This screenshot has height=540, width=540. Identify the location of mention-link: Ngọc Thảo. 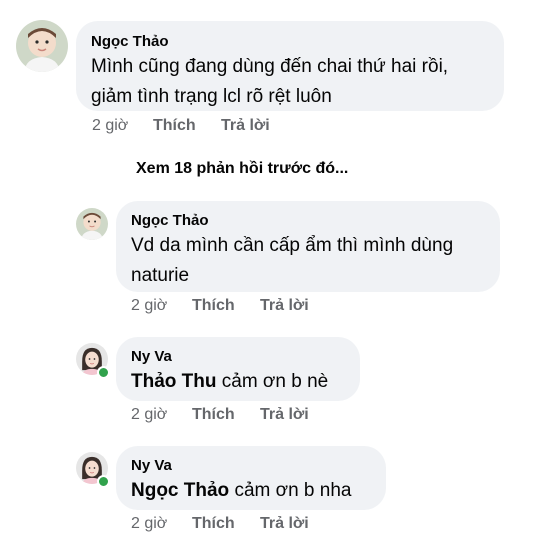
(180, 490).